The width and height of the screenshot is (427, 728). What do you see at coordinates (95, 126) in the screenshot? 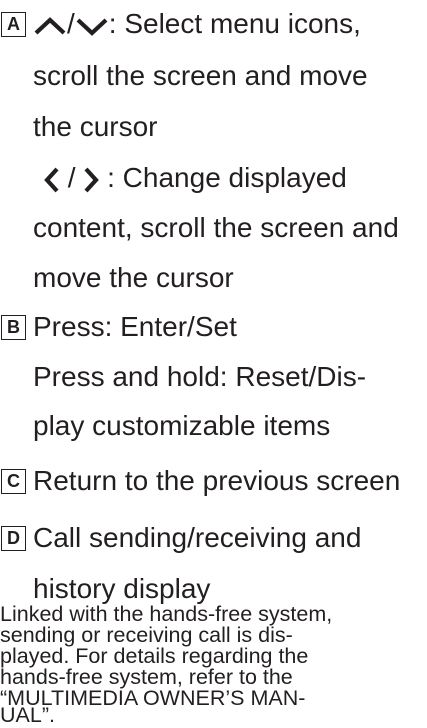
I see `item-a-updown-continuation-2: the cursor` at bounding box center [95, 126].